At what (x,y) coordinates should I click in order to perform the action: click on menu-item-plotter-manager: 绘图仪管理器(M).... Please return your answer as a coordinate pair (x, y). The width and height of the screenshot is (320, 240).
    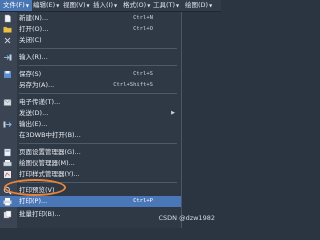
    Looking at the image, I should click on (90, 163).